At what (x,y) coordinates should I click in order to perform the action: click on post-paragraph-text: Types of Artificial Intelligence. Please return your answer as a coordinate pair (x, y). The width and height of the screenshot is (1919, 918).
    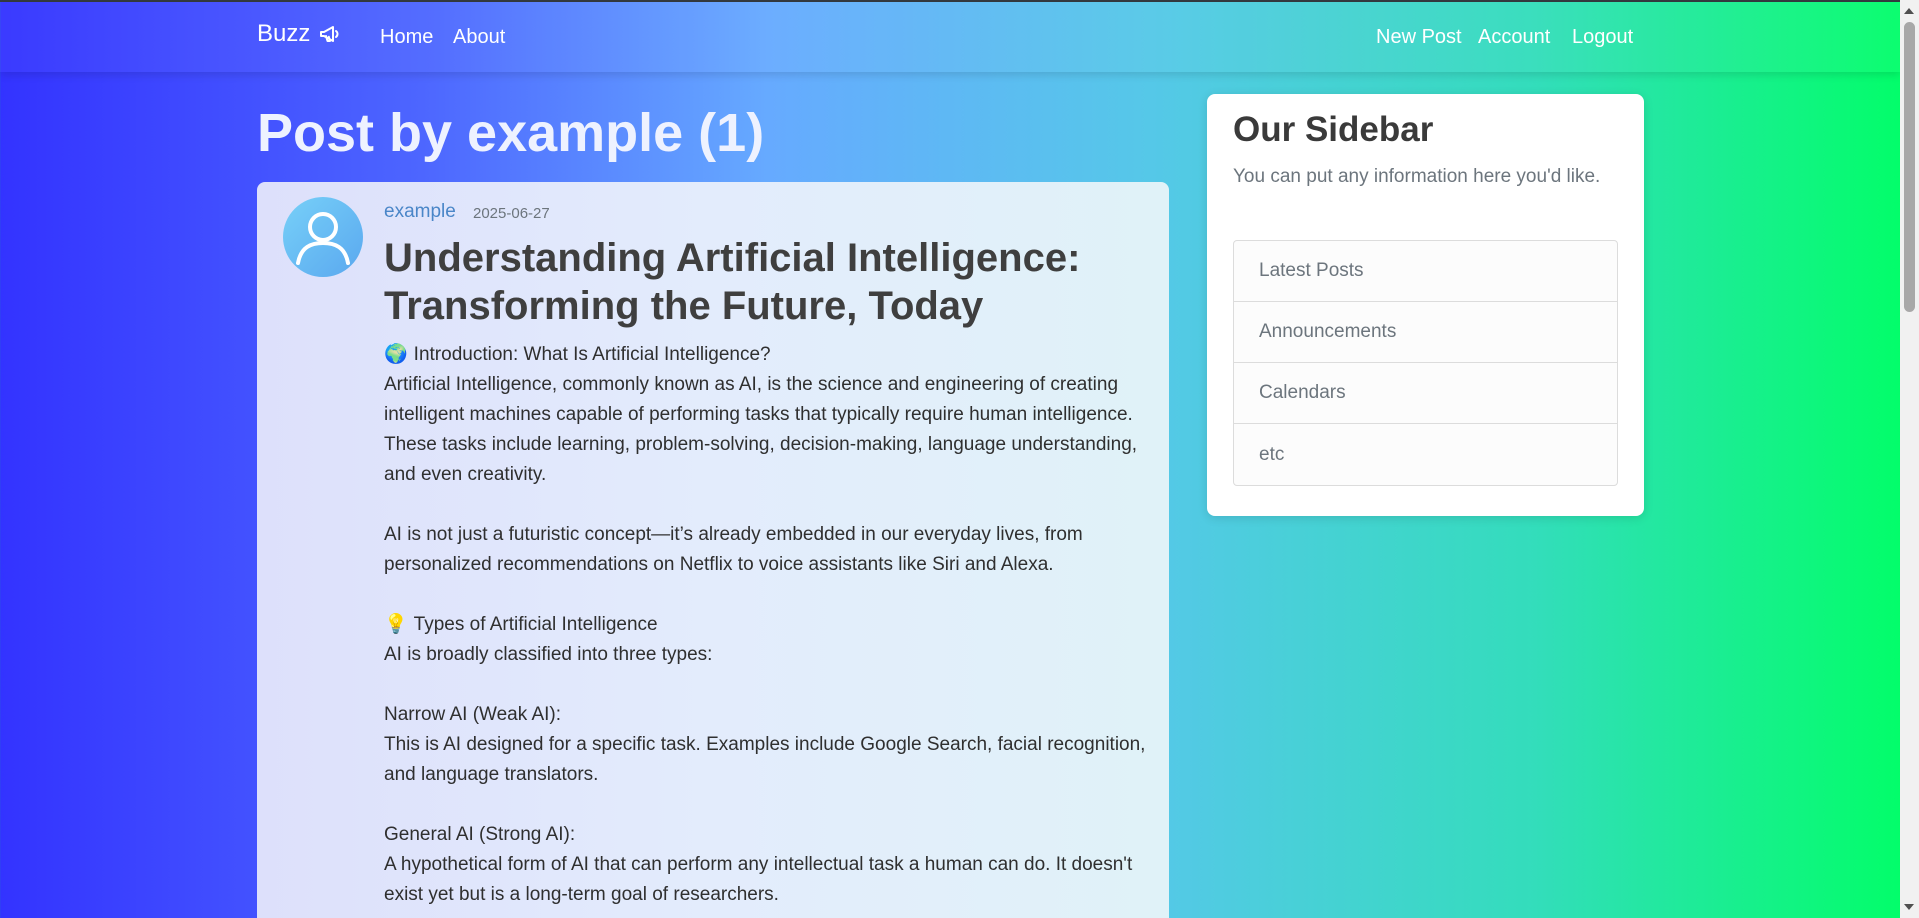
    Looking at the image, I should click on (535, 624).